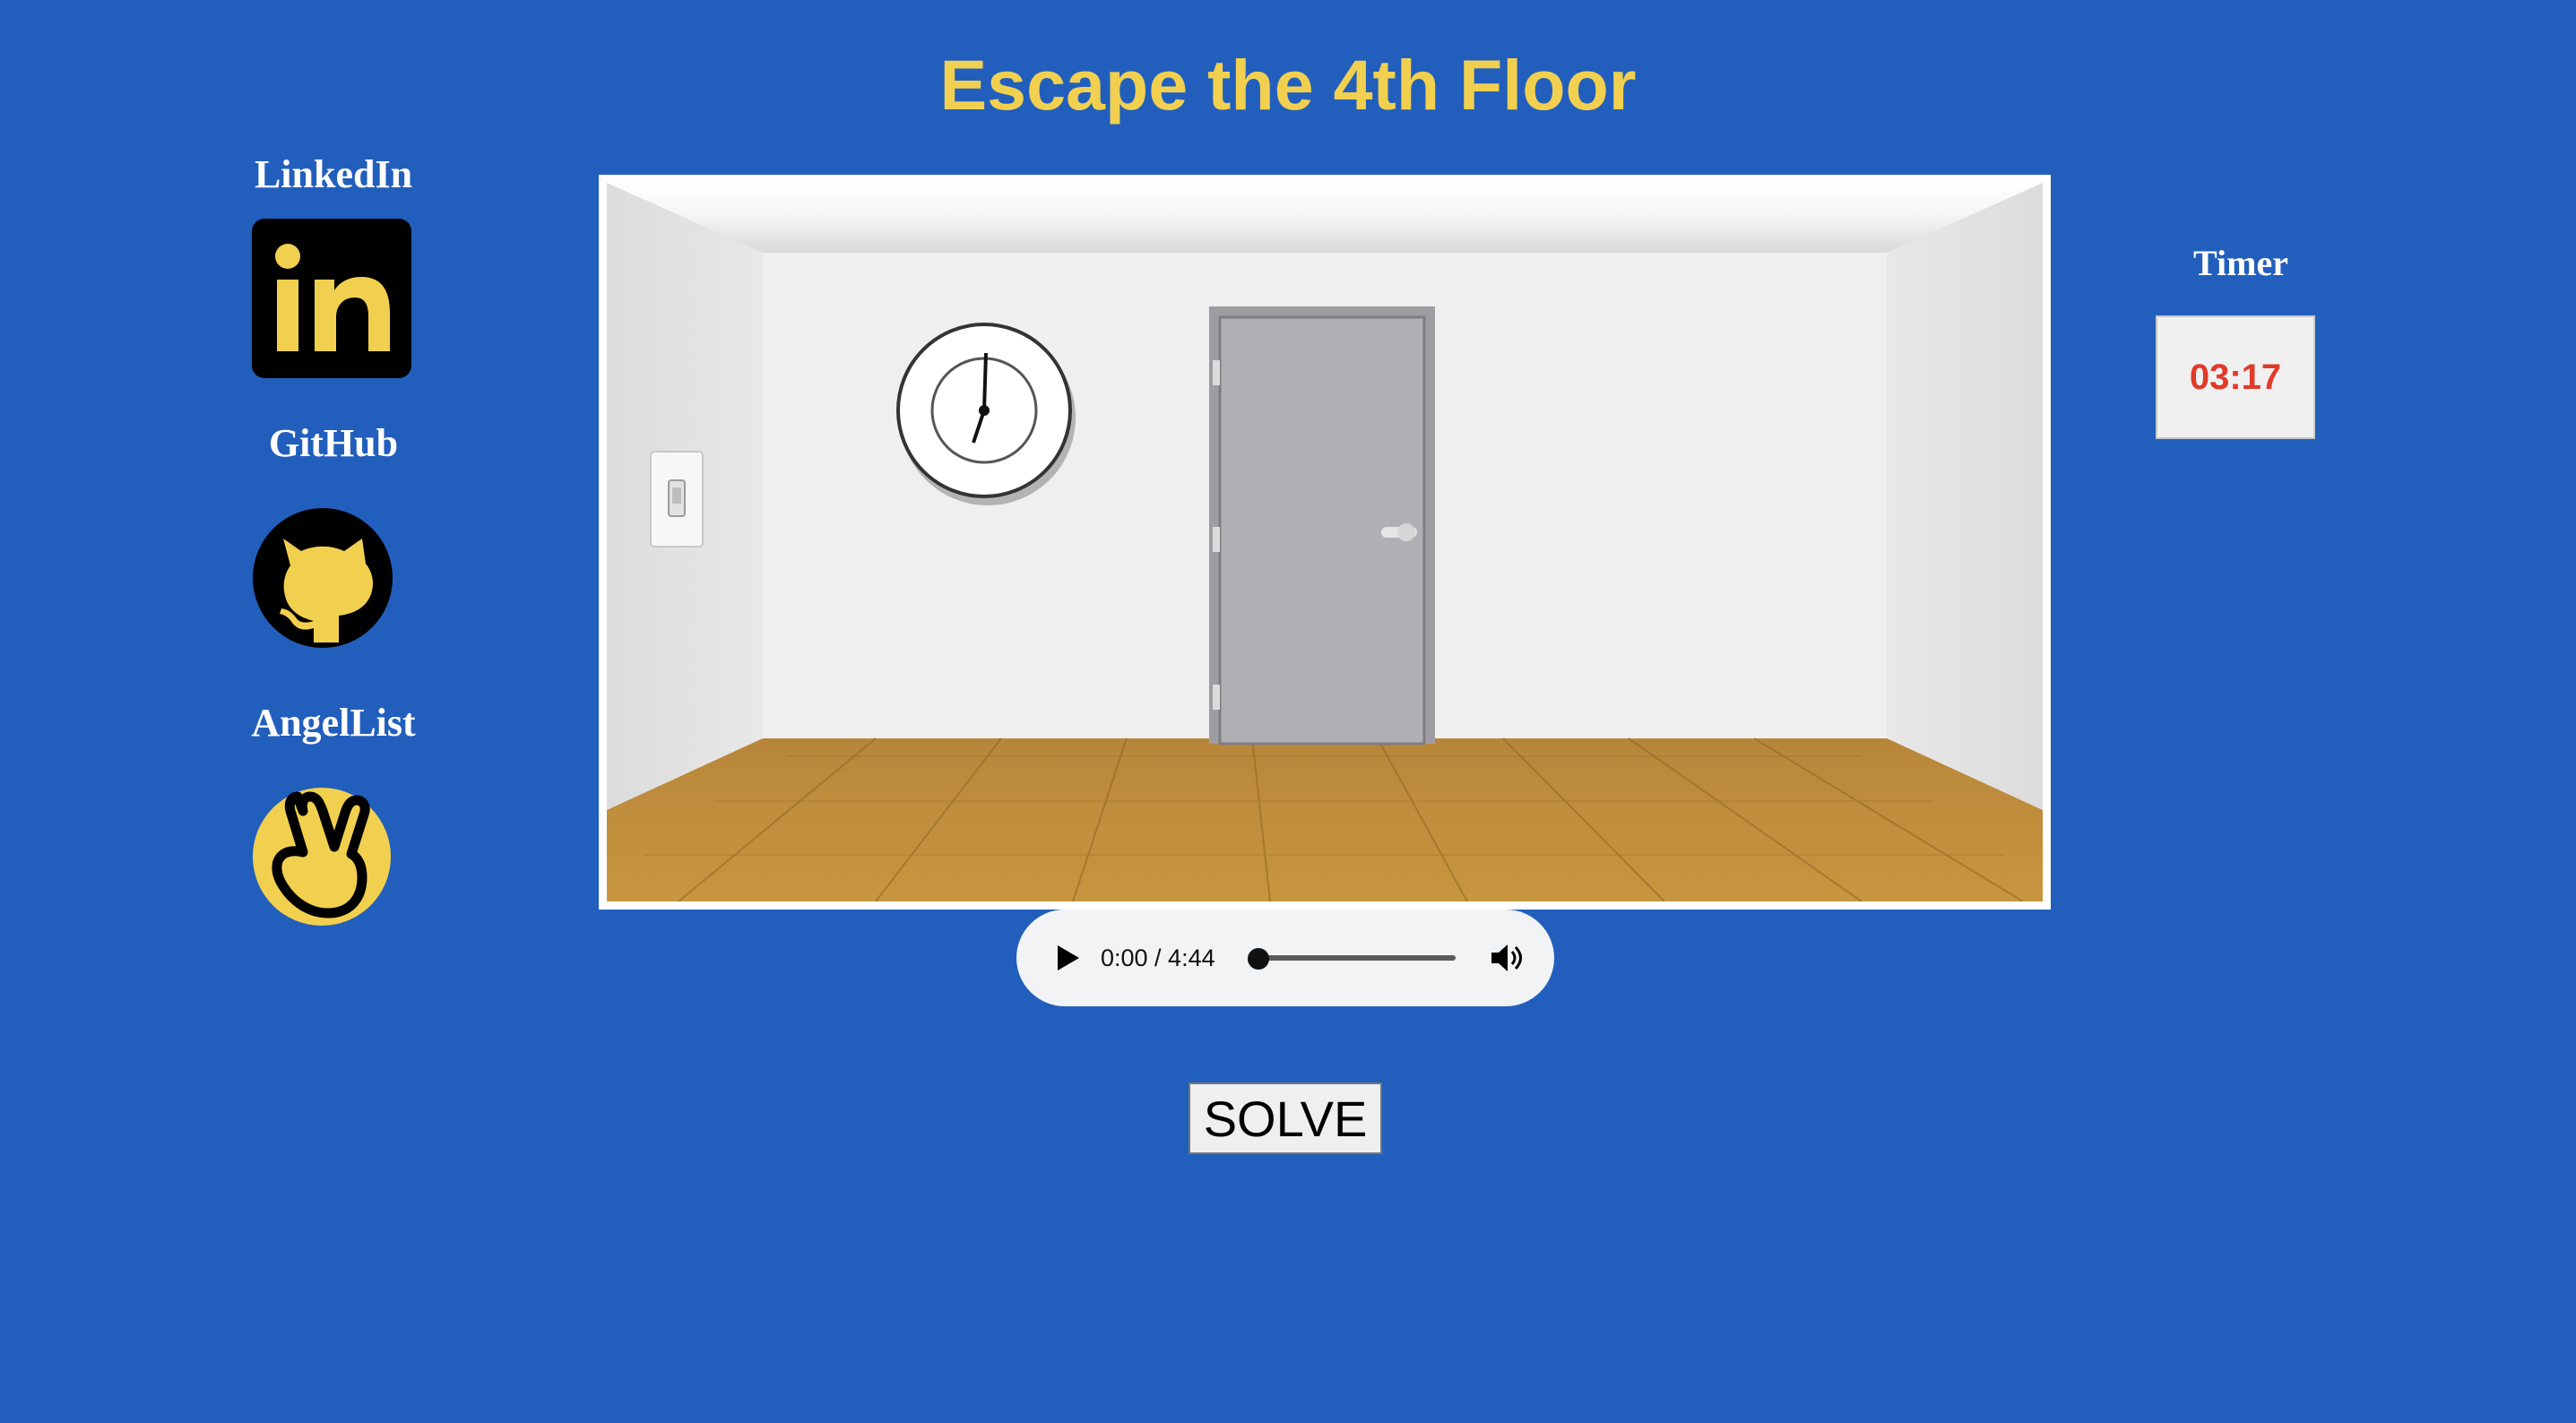 This screenshot has height=1423, width=2576. Describe the element at coordinates (1285, 1118) in the screenshot. I see `solve-button: SOLVE` at that location.